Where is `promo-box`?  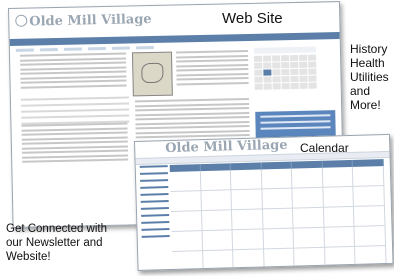
promo-box is located at coordinates (295, 124).